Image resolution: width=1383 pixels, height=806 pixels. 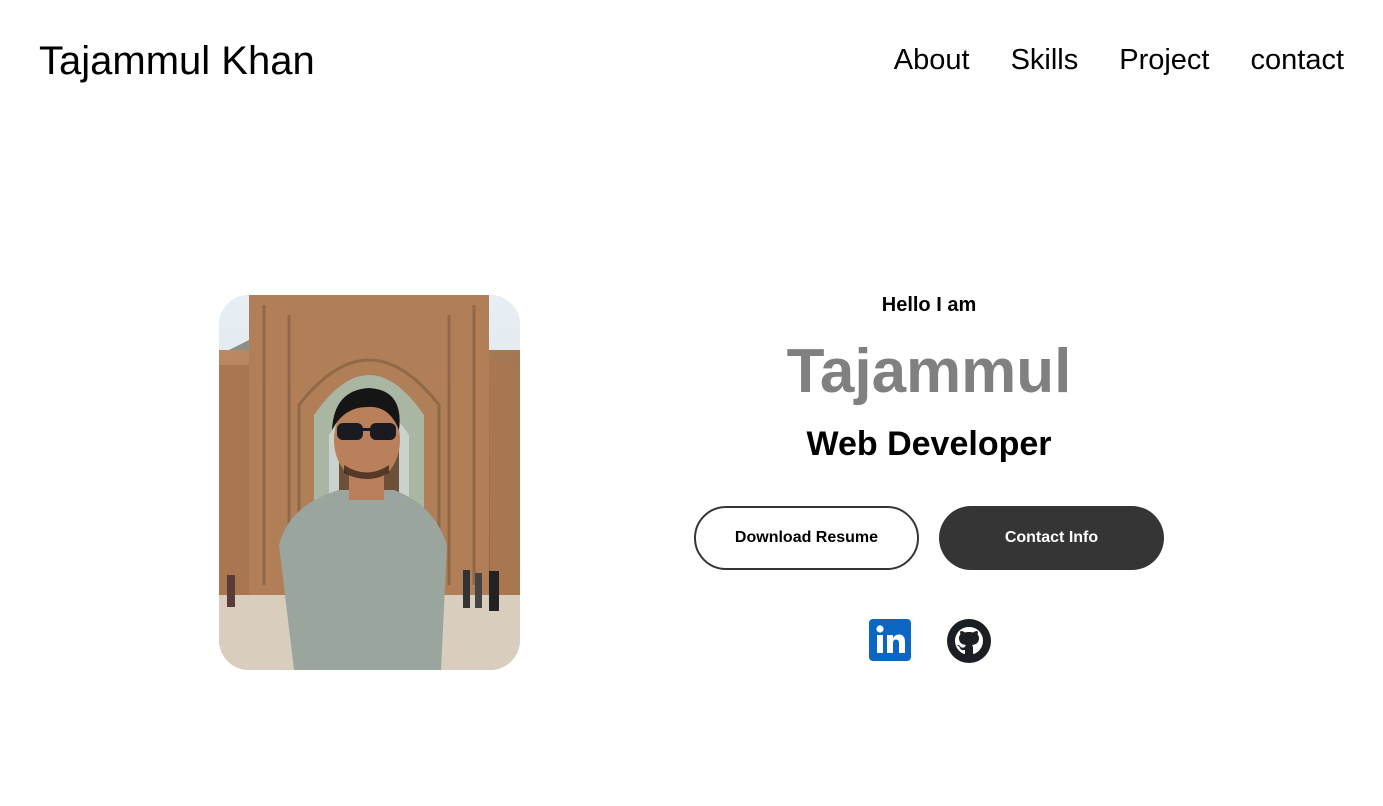 I want to click on linkedin-link, so click(x=890, y=641).